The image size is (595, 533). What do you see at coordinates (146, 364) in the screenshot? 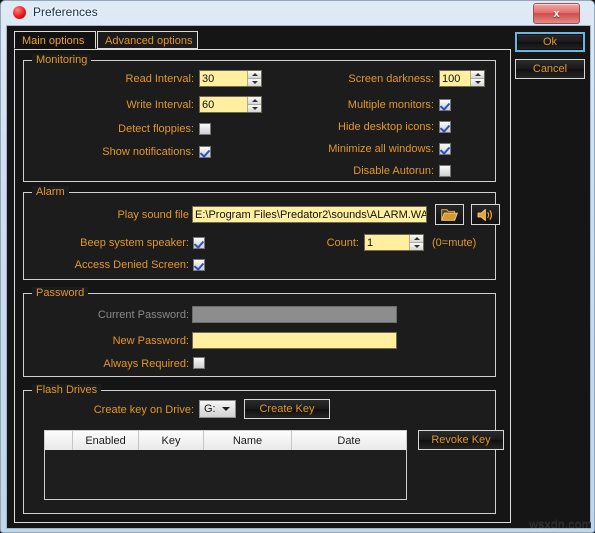
I see `label-always-required: Always Required:` at bounding box center [146, 364].